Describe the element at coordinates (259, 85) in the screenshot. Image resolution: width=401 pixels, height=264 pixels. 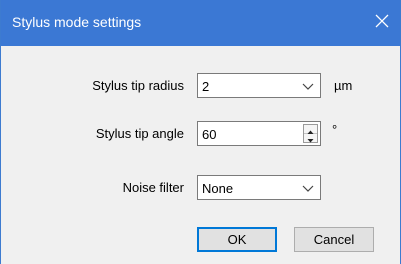
I see `tip-radius-combobox: 2` at that location.